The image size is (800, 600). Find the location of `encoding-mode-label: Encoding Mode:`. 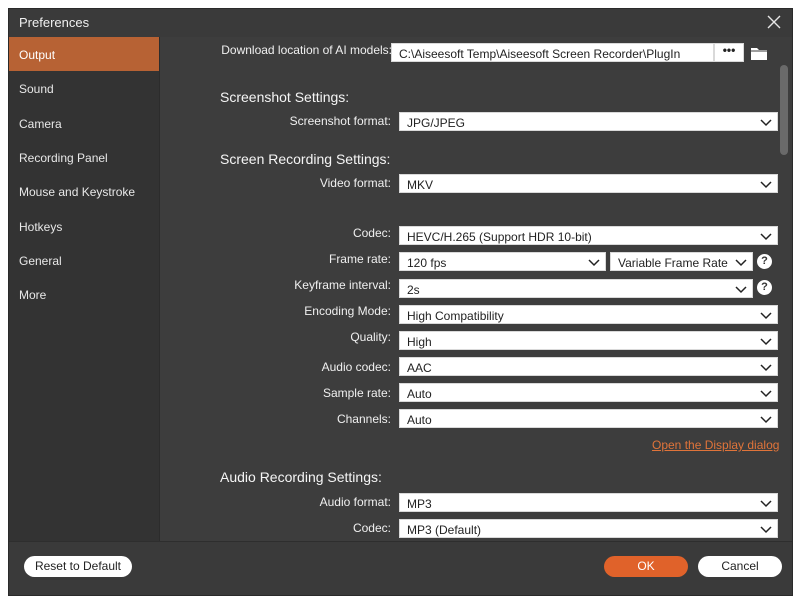

encoding-mode-label: Encoding Mode: is located at coordinates (347, 311).